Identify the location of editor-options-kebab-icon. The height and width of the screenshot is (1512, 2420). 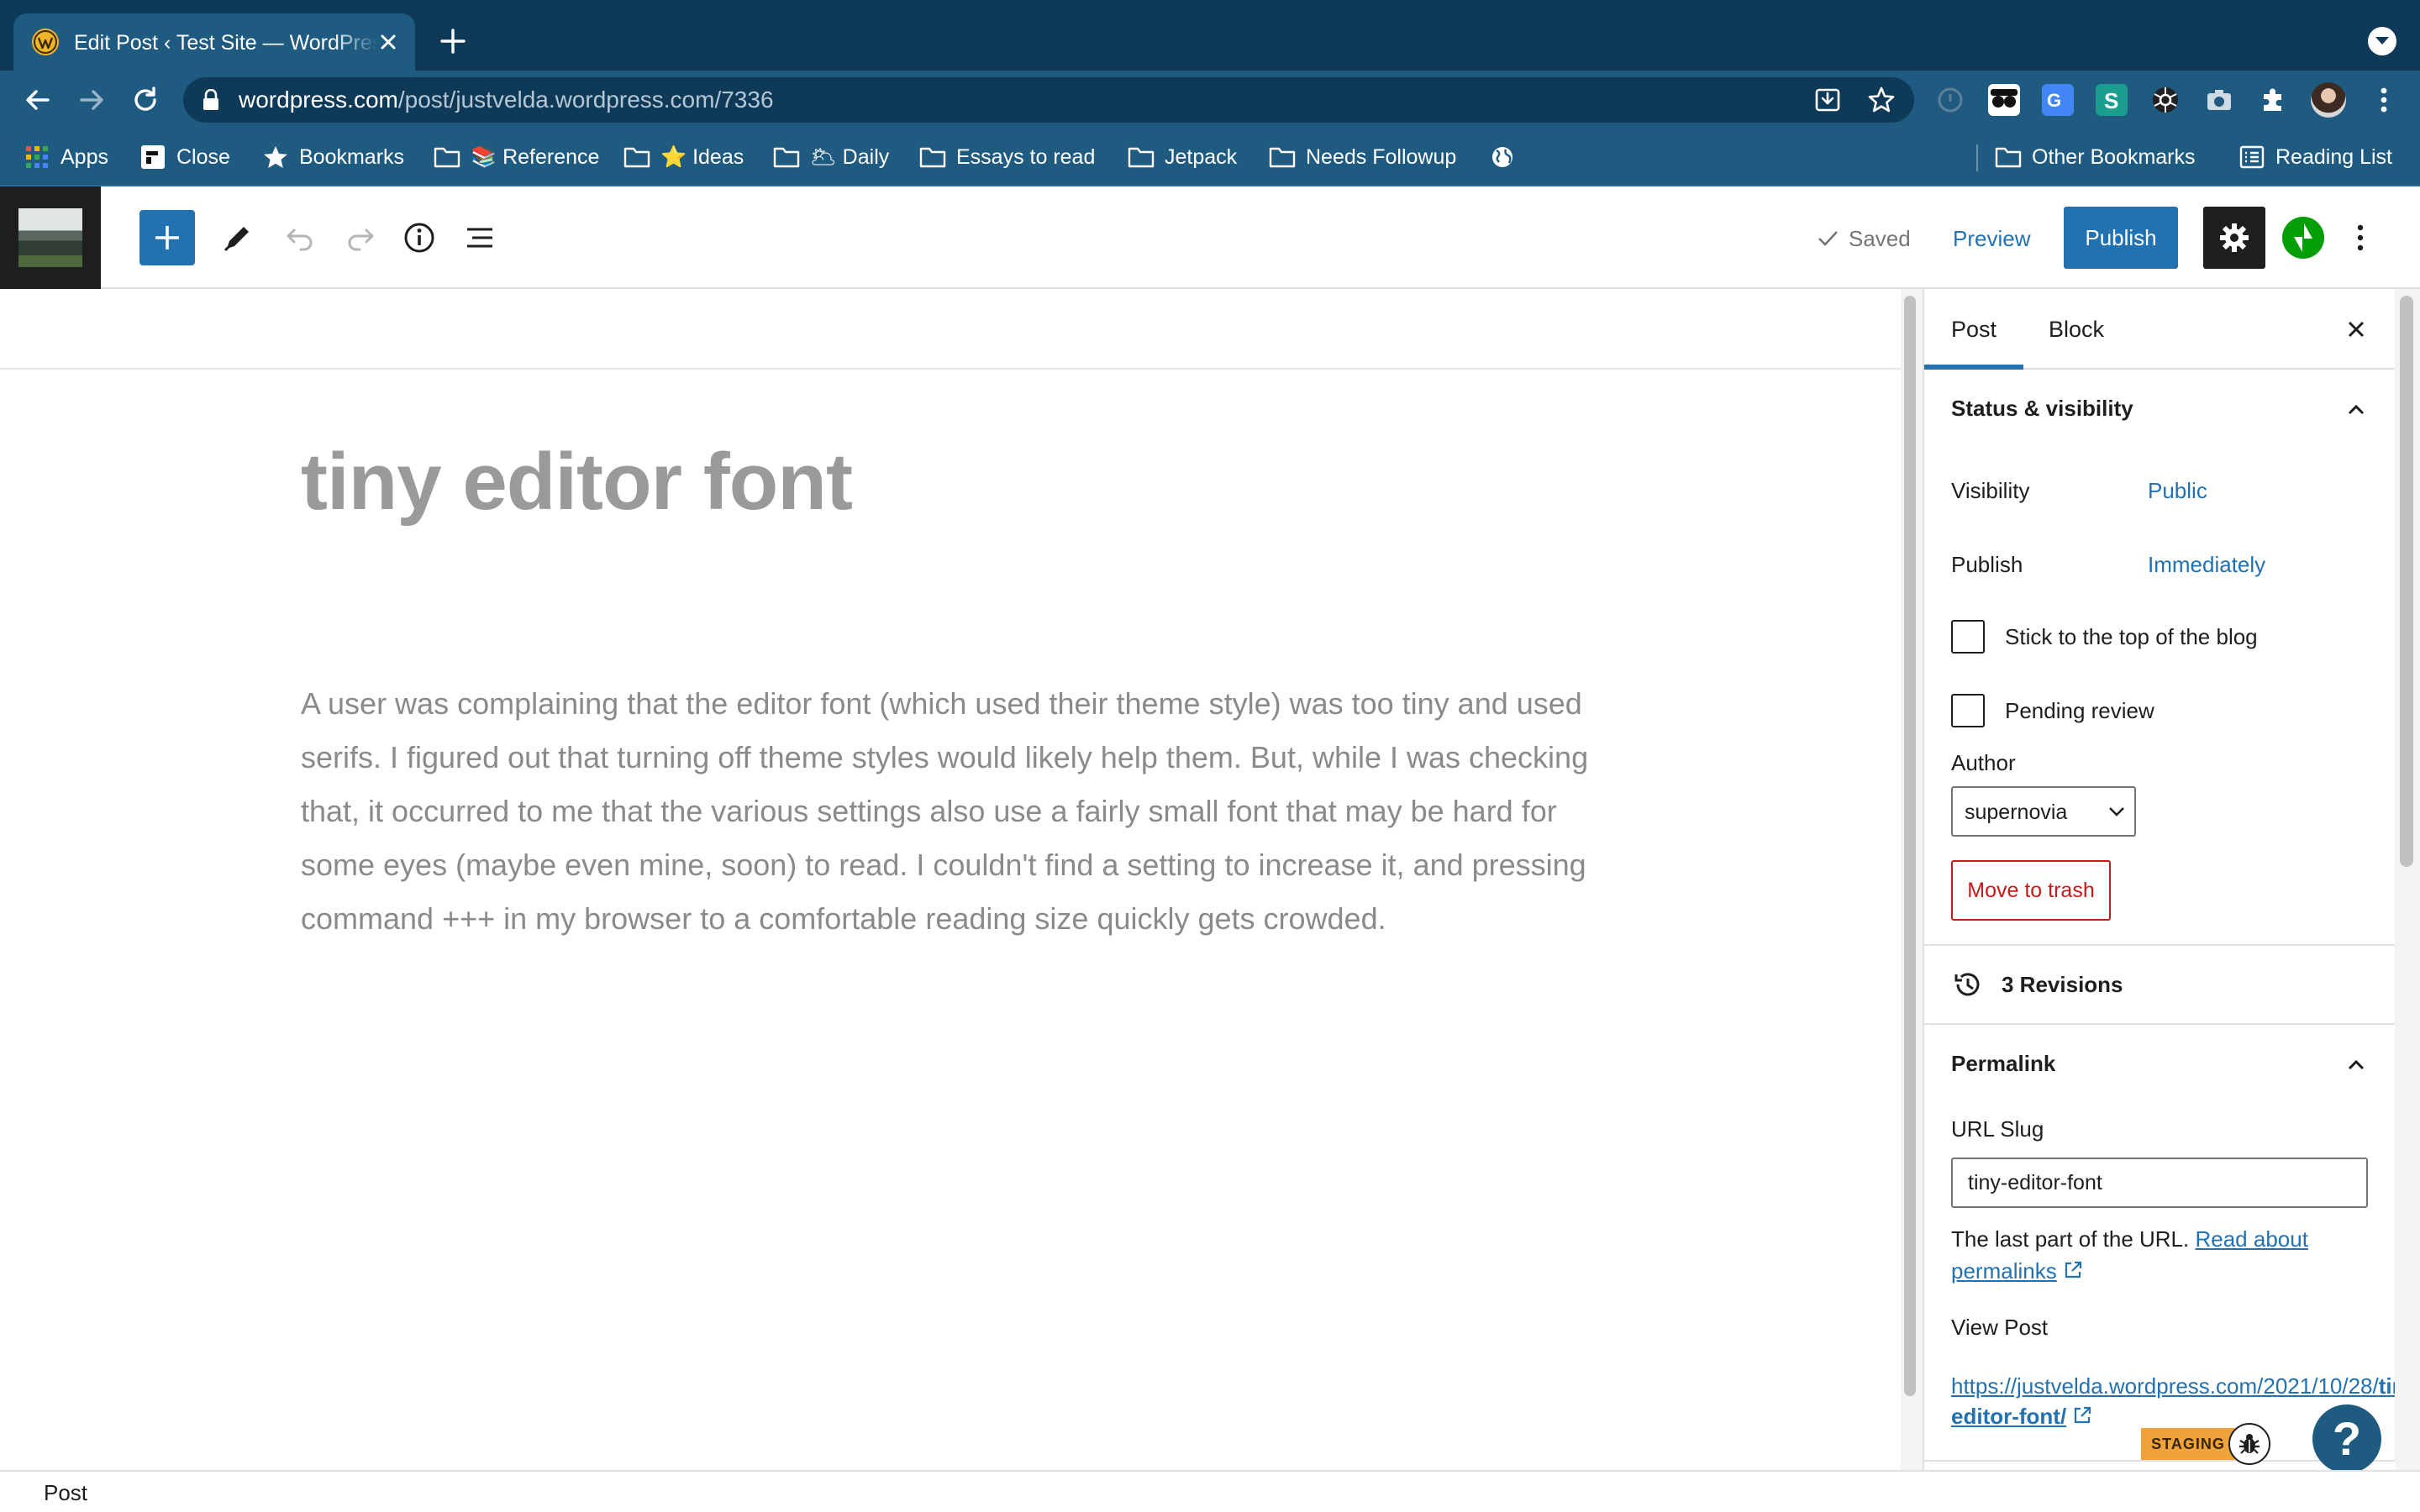
(2360, 237).